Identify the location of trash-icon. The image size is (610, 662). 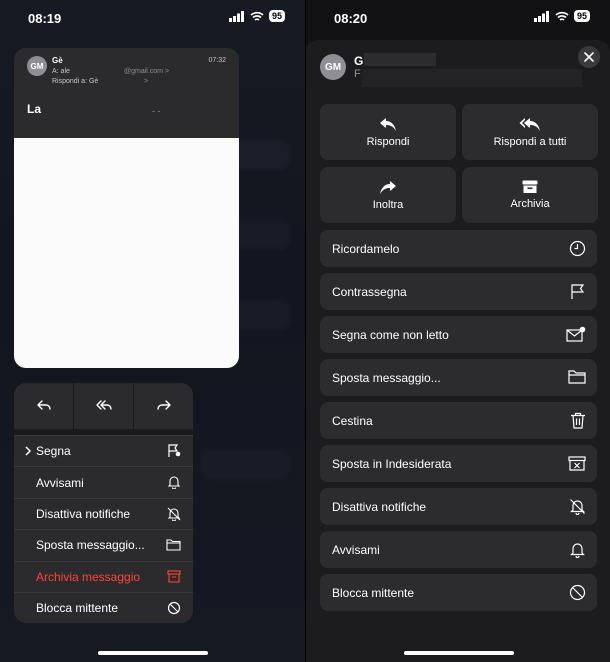
(578, 420).